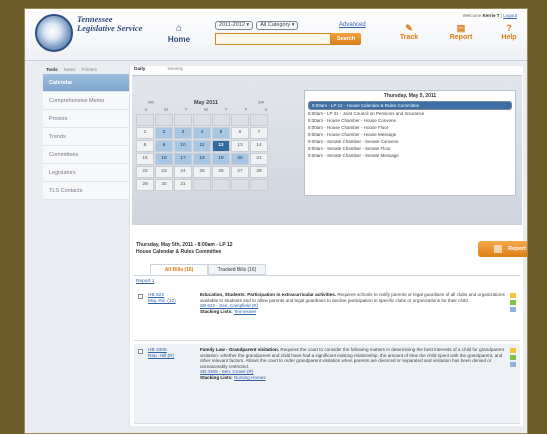  Describe the element at coordinates (145, 159) in the screenshot. I see `calendar-day: 15` at that location.